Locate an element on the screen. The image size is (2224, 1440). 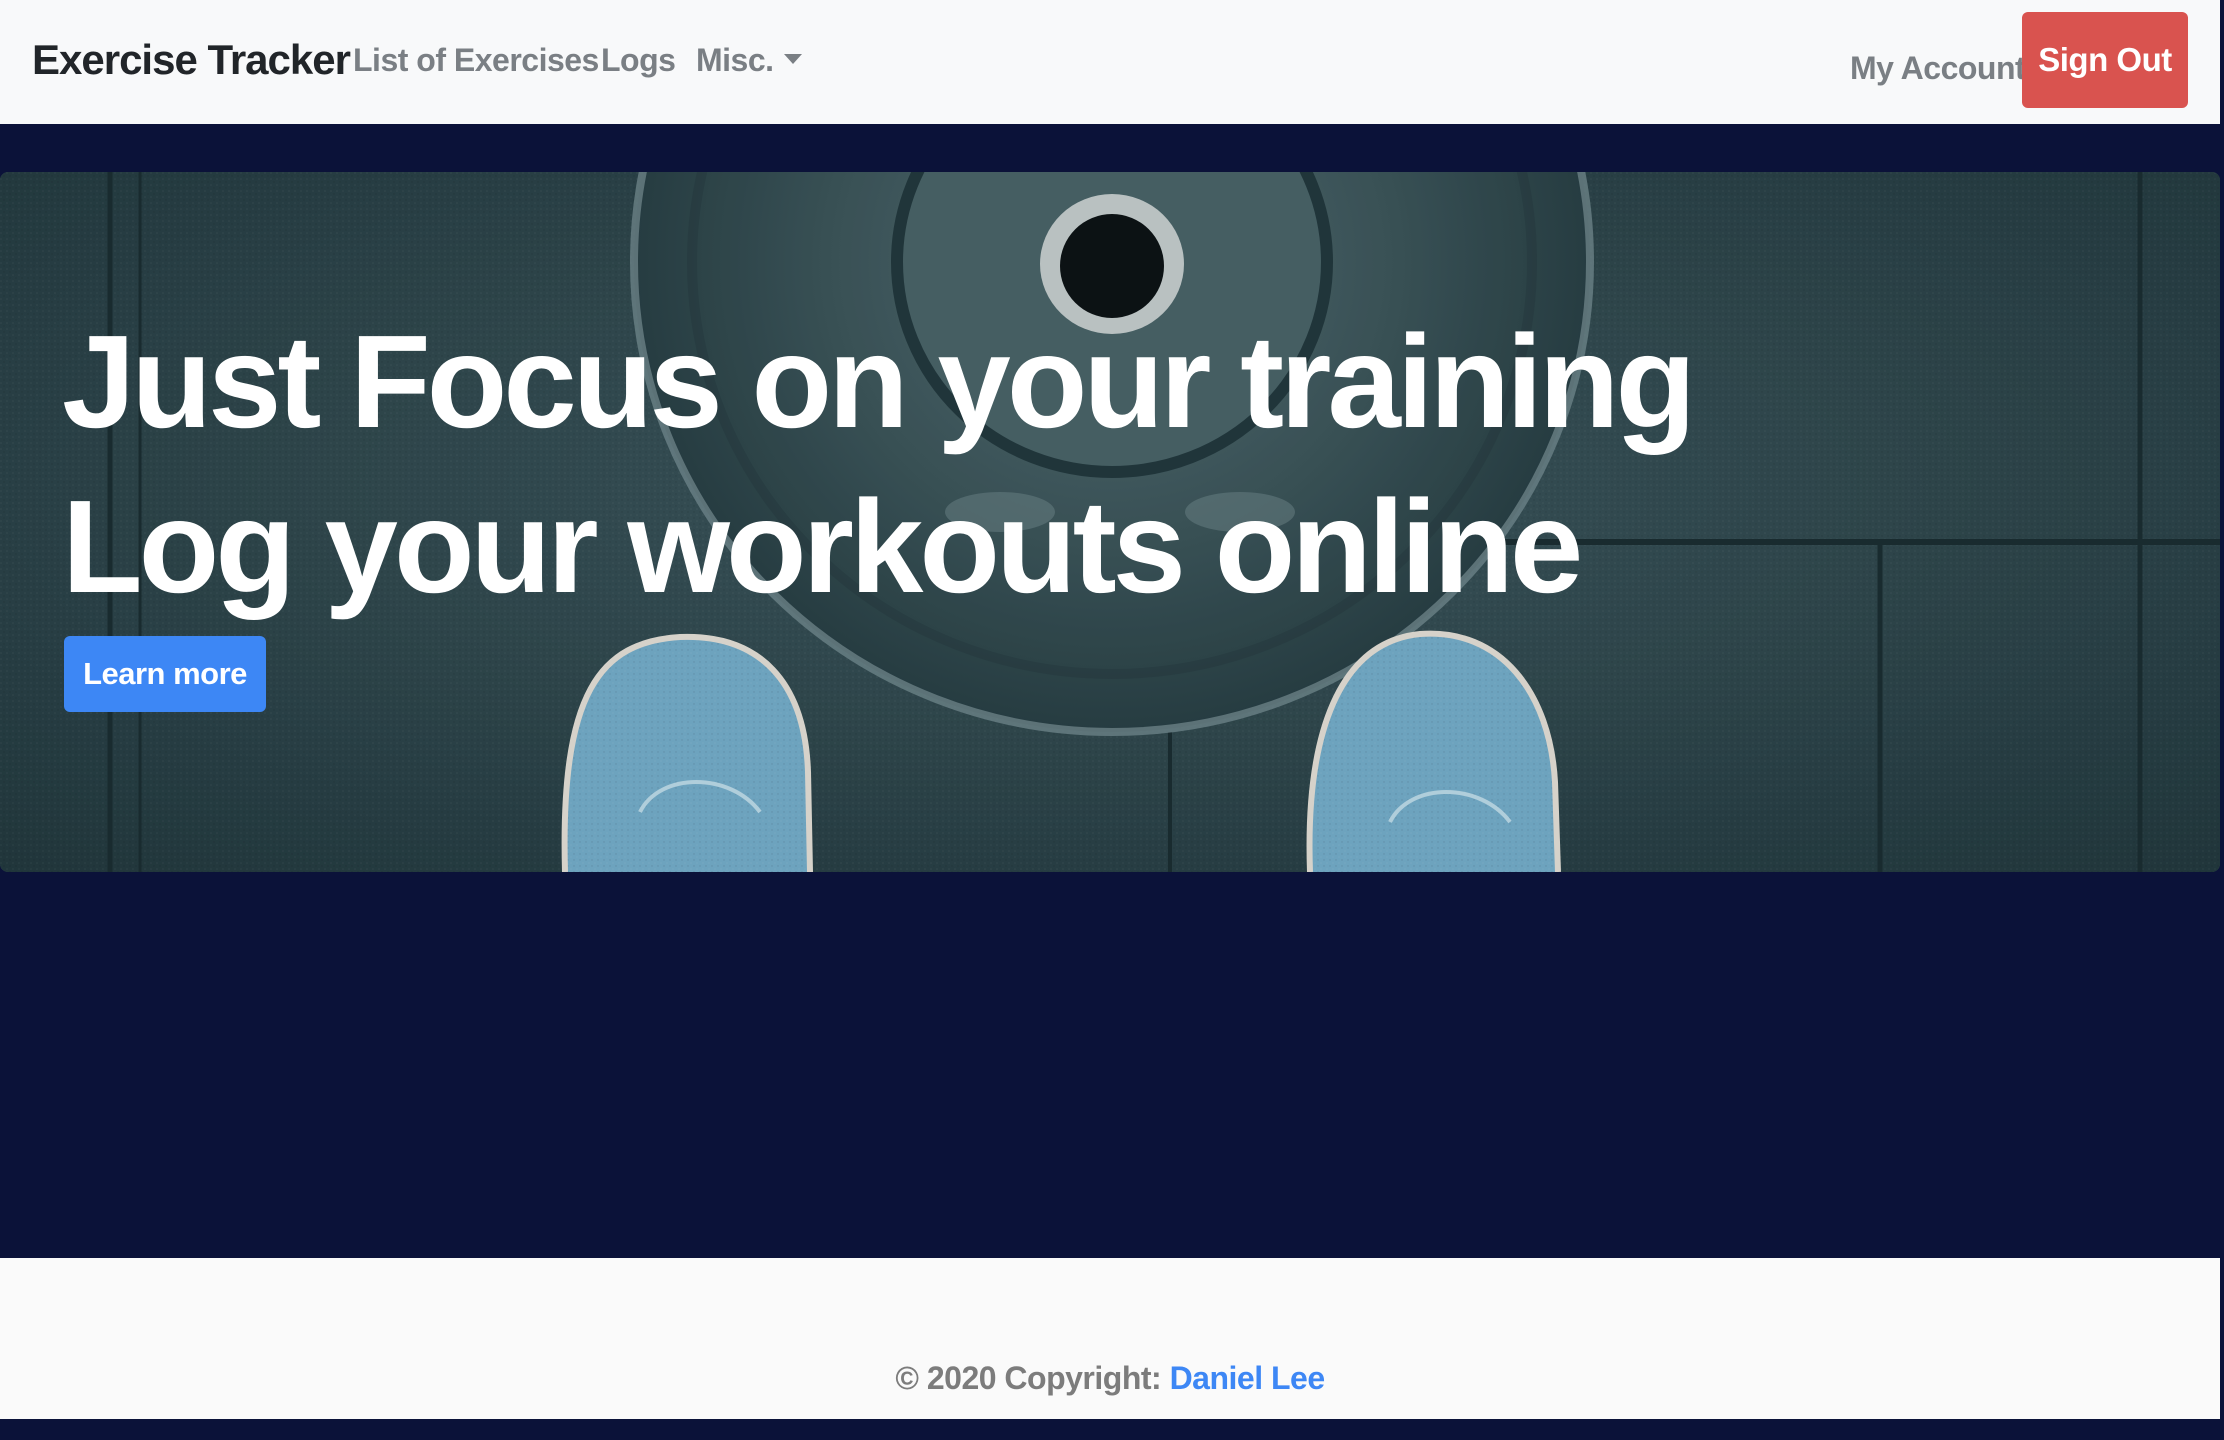
hero-title-line-1: Just Focus on your training is located at coordinates (879, 381).